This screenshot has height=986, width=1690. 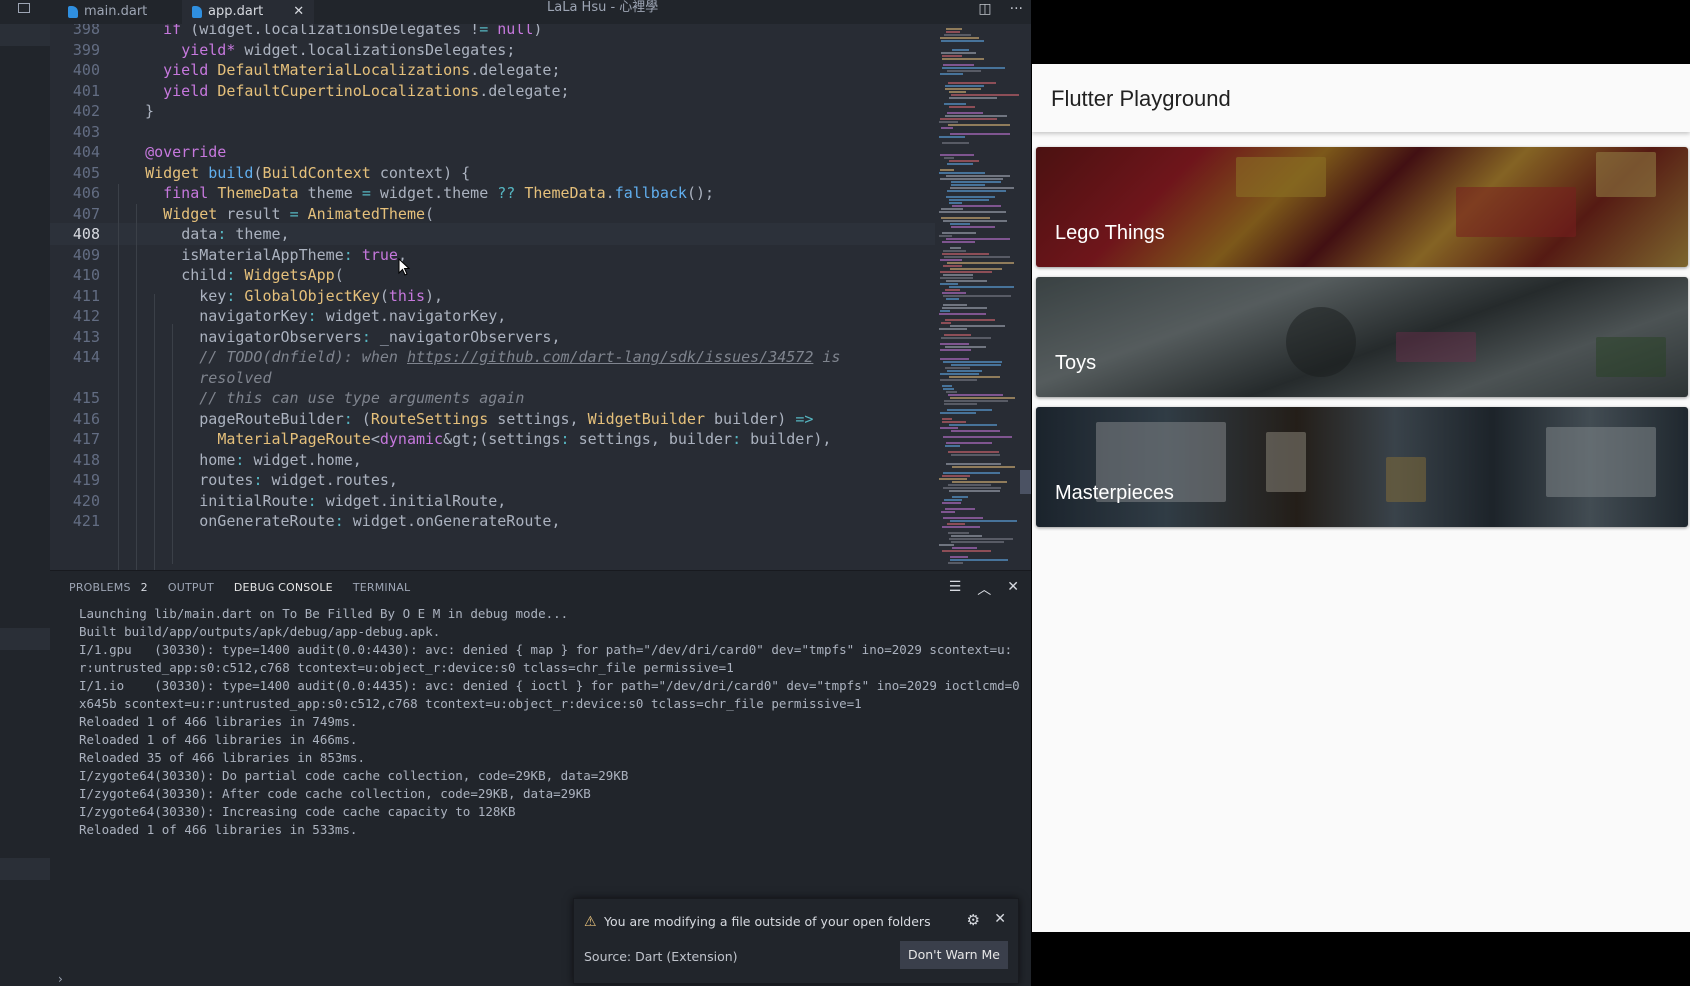 I want to click on line-number: 411, so click(x=86, y=295).